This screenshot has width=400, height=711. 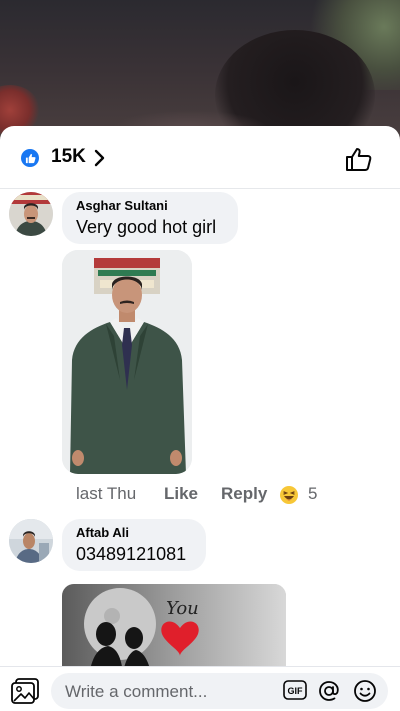 I want to click on gif-label: GIF, so click(x=296, y=691).